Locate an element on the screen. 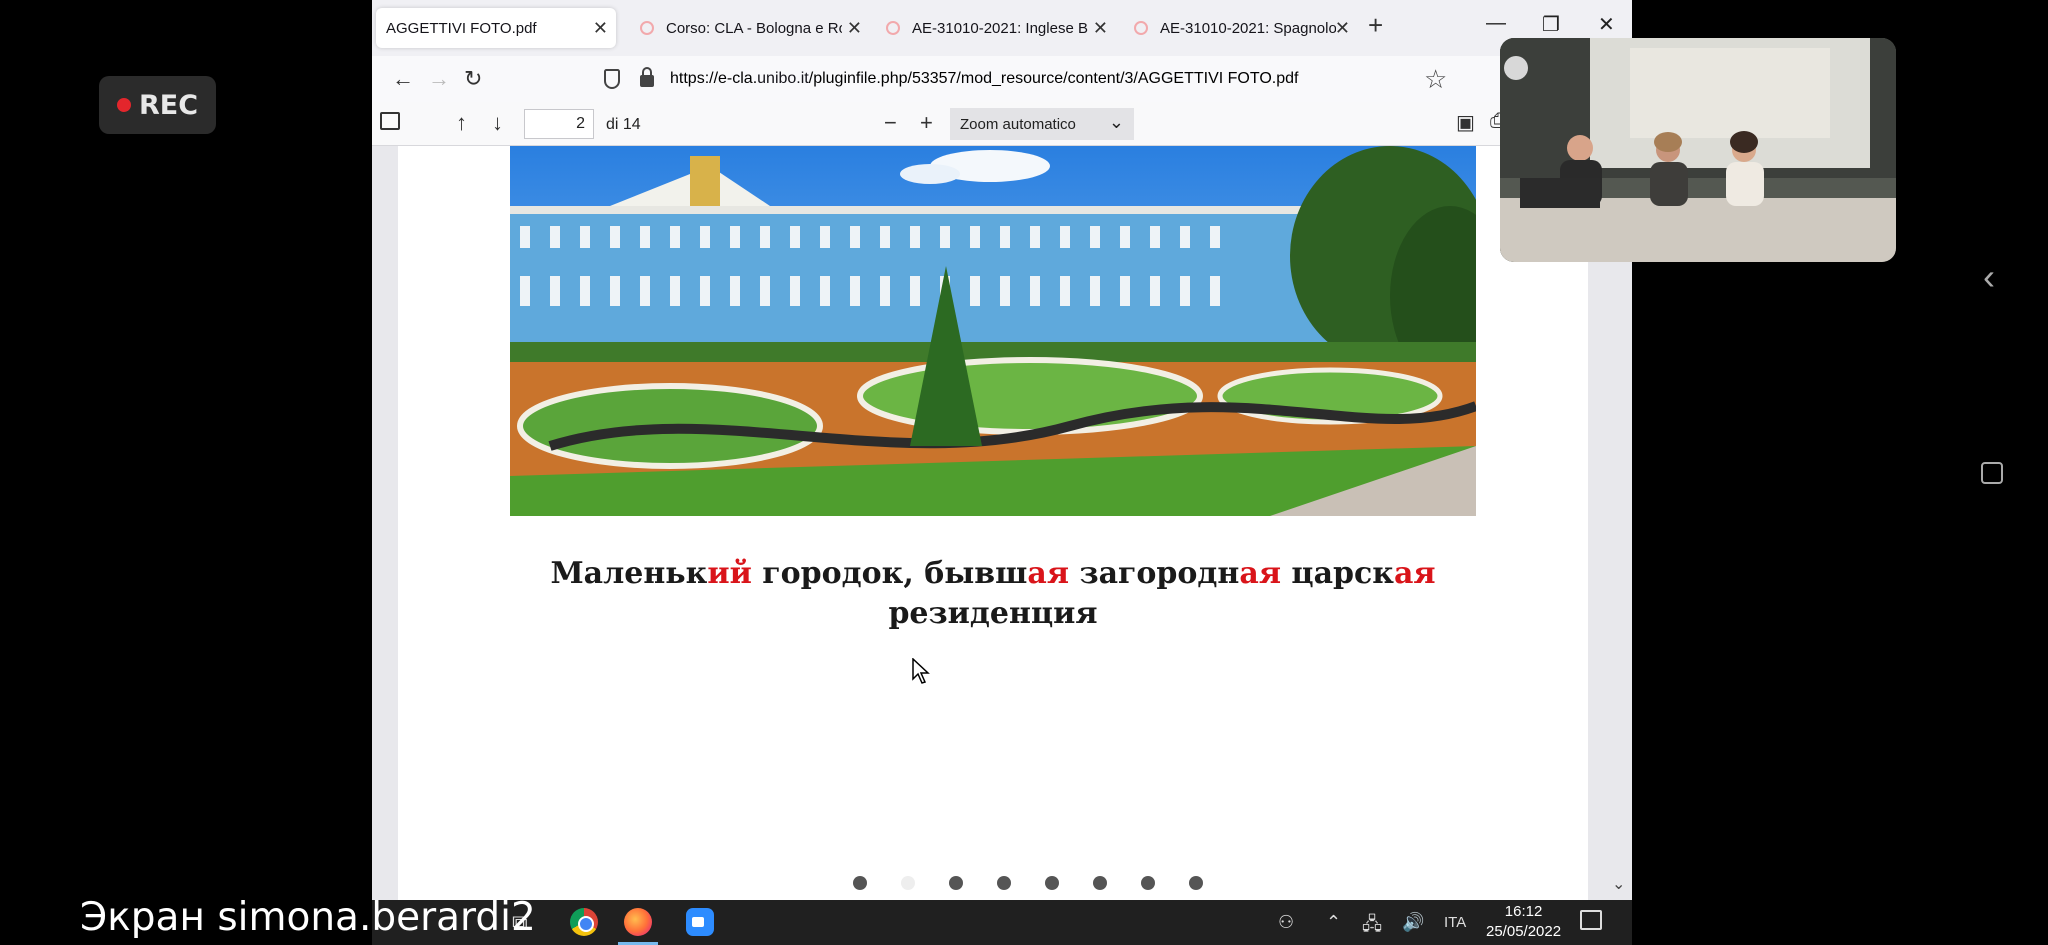 This screenshot has height=945, width=2048. rec-badge: REC is located at coordinates (157, 105).